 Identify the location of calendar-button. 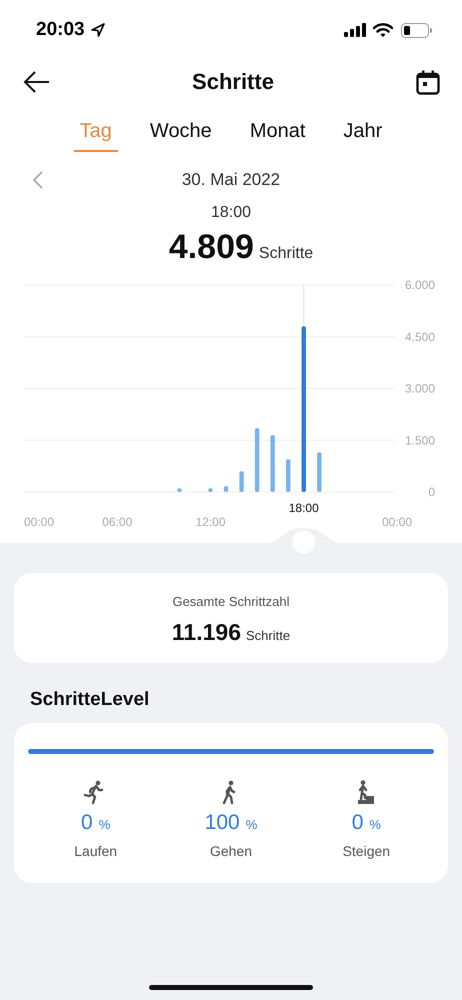
(428, 82).